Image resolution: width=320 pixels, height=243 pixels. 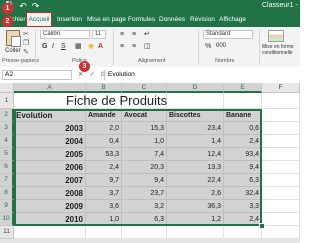 I want to click on value-cell: 53,3, so click(x=104, y=154).